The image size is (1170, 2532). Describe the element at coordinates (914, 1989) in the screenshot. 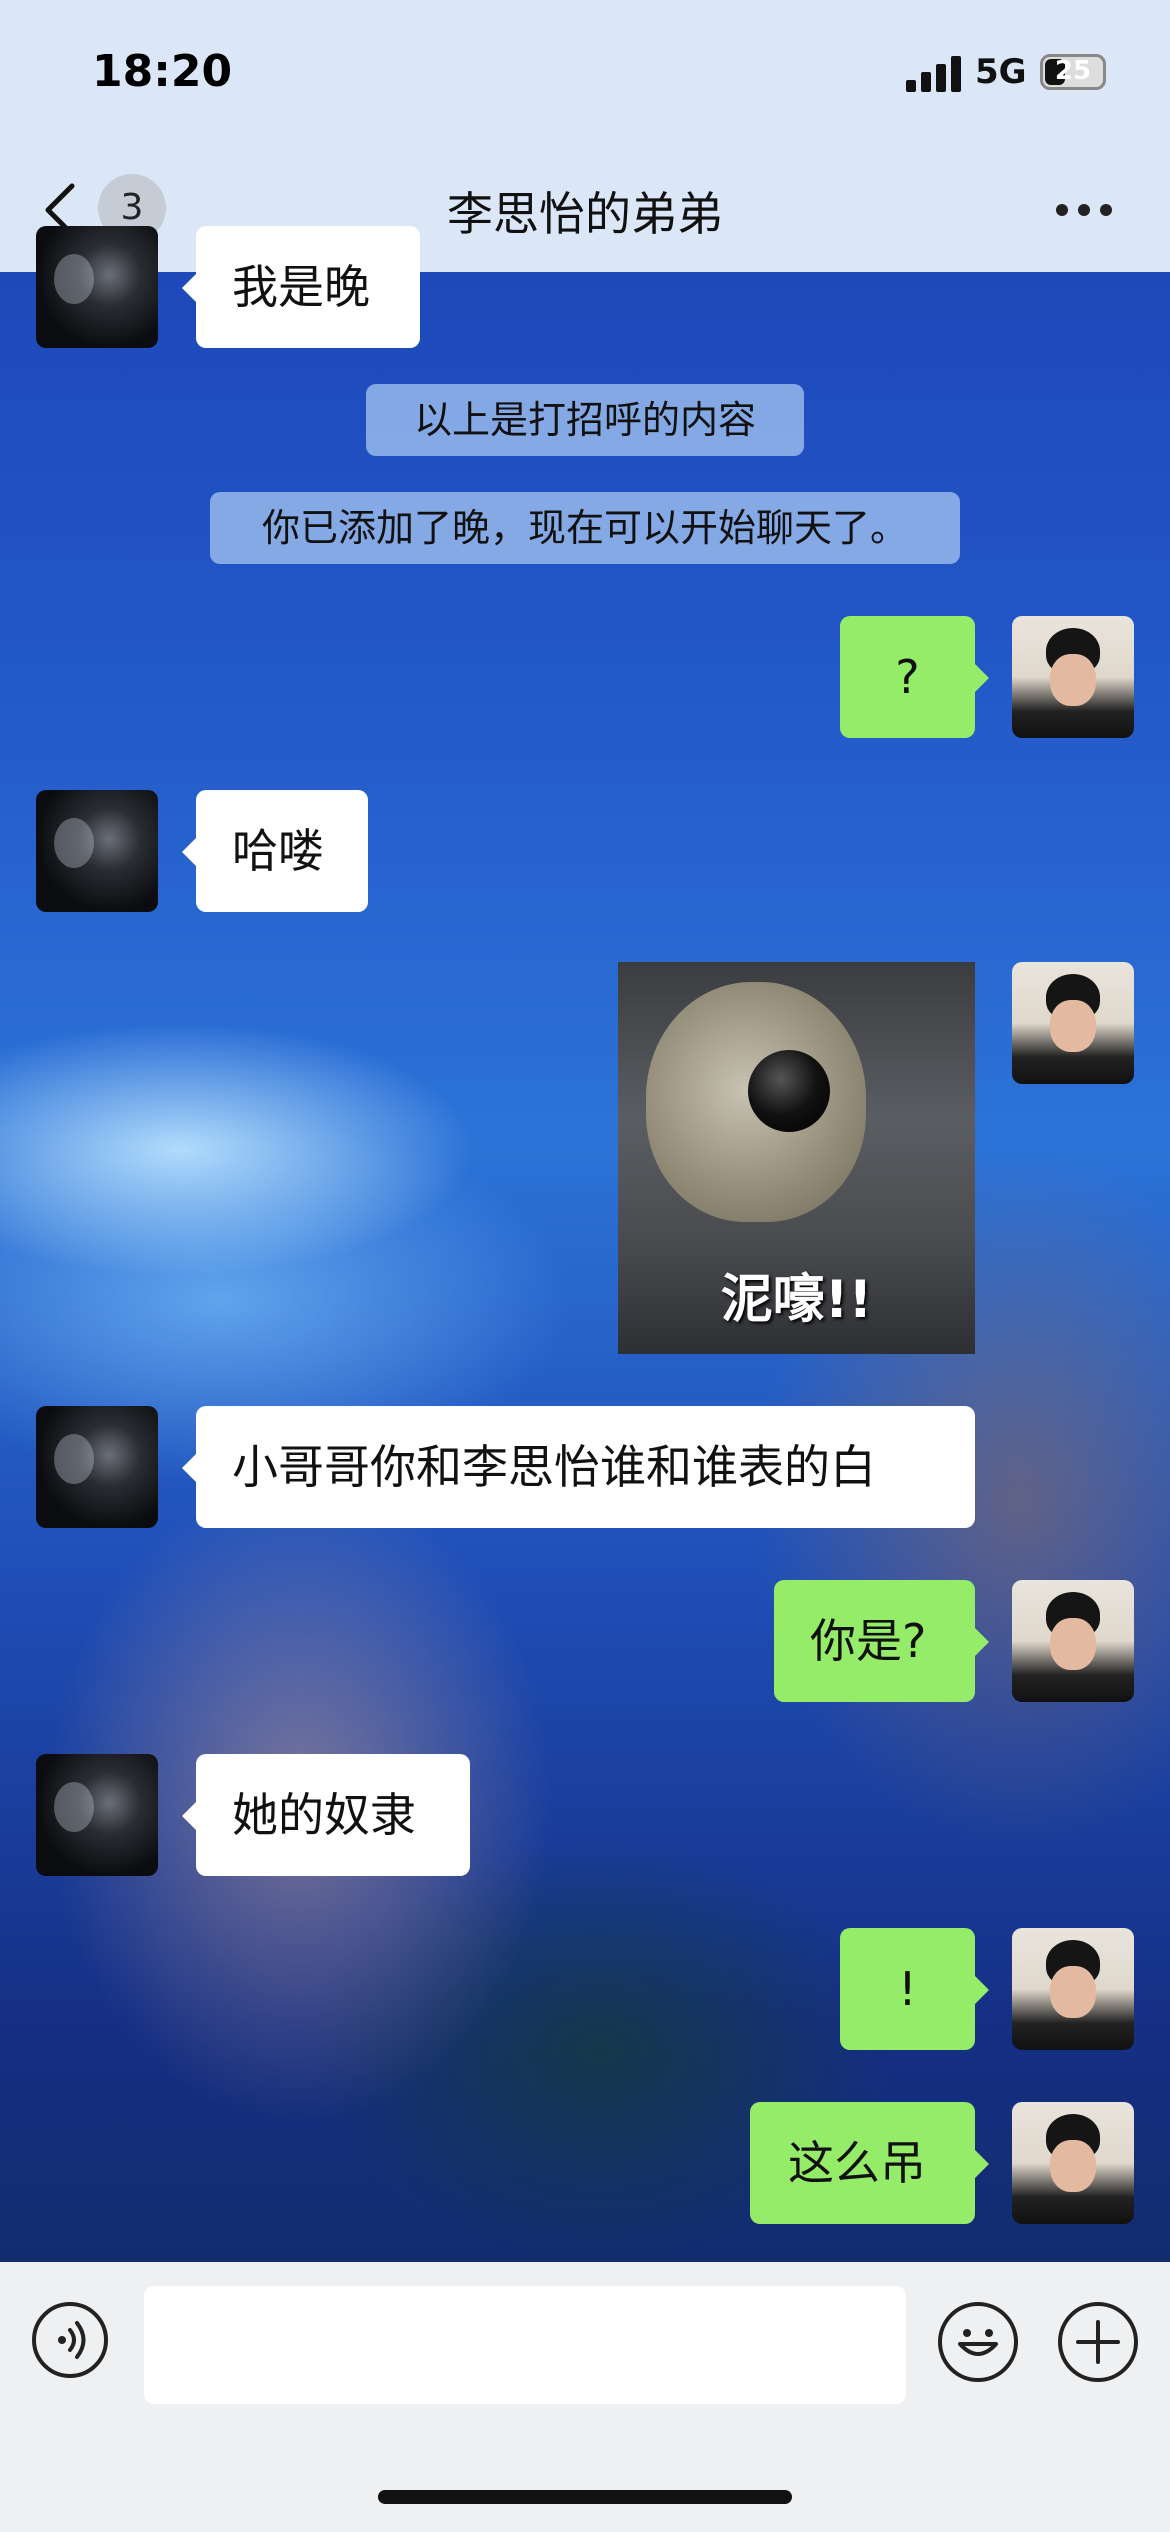

I see `message-bubble: !` at that location.